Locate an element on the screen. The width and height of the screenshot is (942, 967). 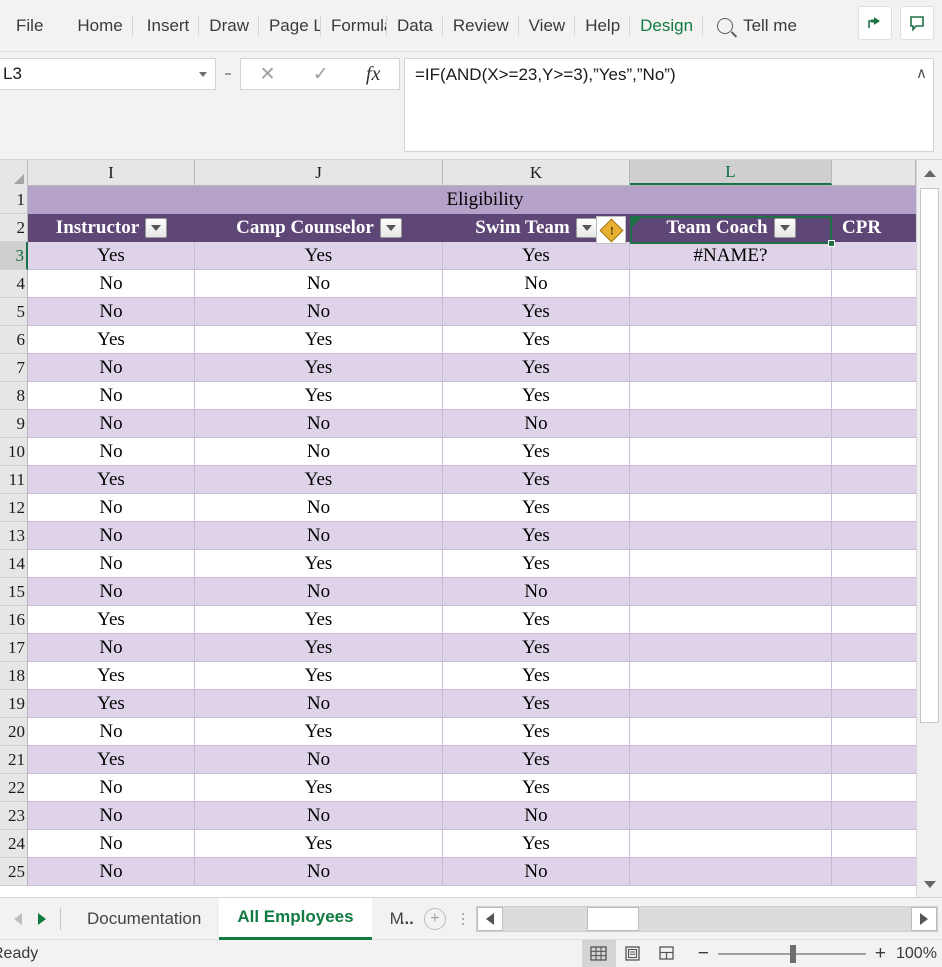
sheet-tab-all-employees: All Employees is located at coordinates (295, 918).